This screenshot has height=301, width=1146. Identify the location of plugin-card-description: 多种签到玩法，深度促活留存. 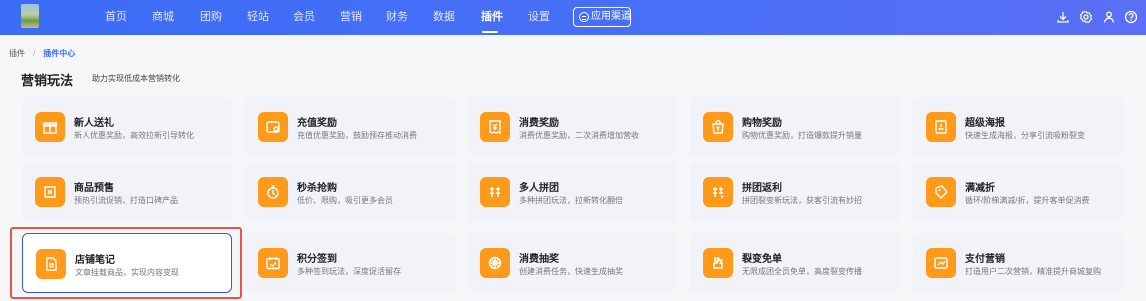
(349, 271).